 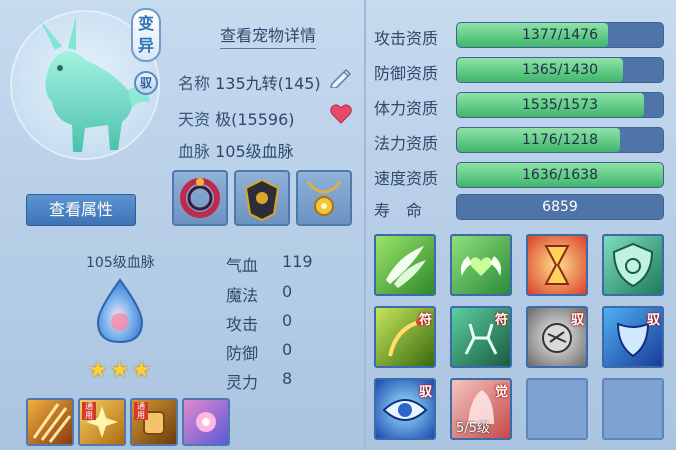 I want to click on shield-icon, so click(x=633, y=265).